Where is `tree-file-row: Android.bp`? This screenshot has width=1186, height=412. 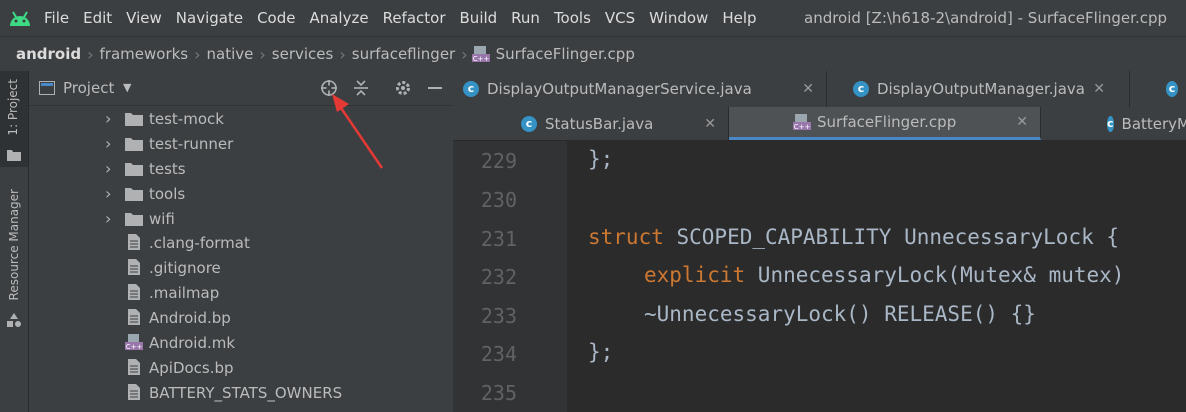
tree-file-row: Android.bp is located at coordinates (168, 318).